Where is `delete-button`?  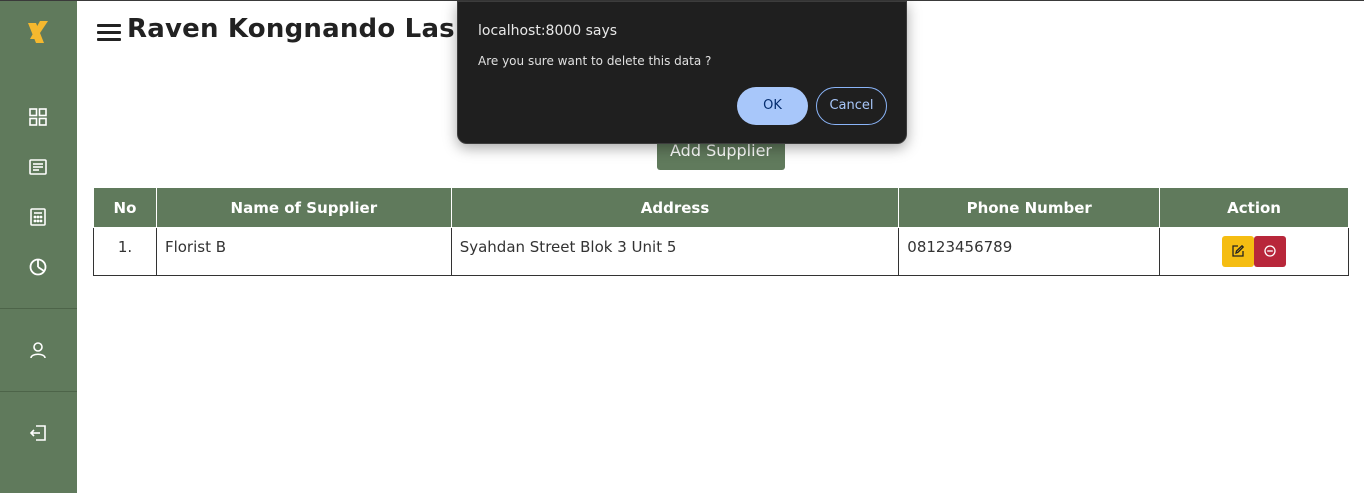 delete-button is located at coordinates (1270, 251).